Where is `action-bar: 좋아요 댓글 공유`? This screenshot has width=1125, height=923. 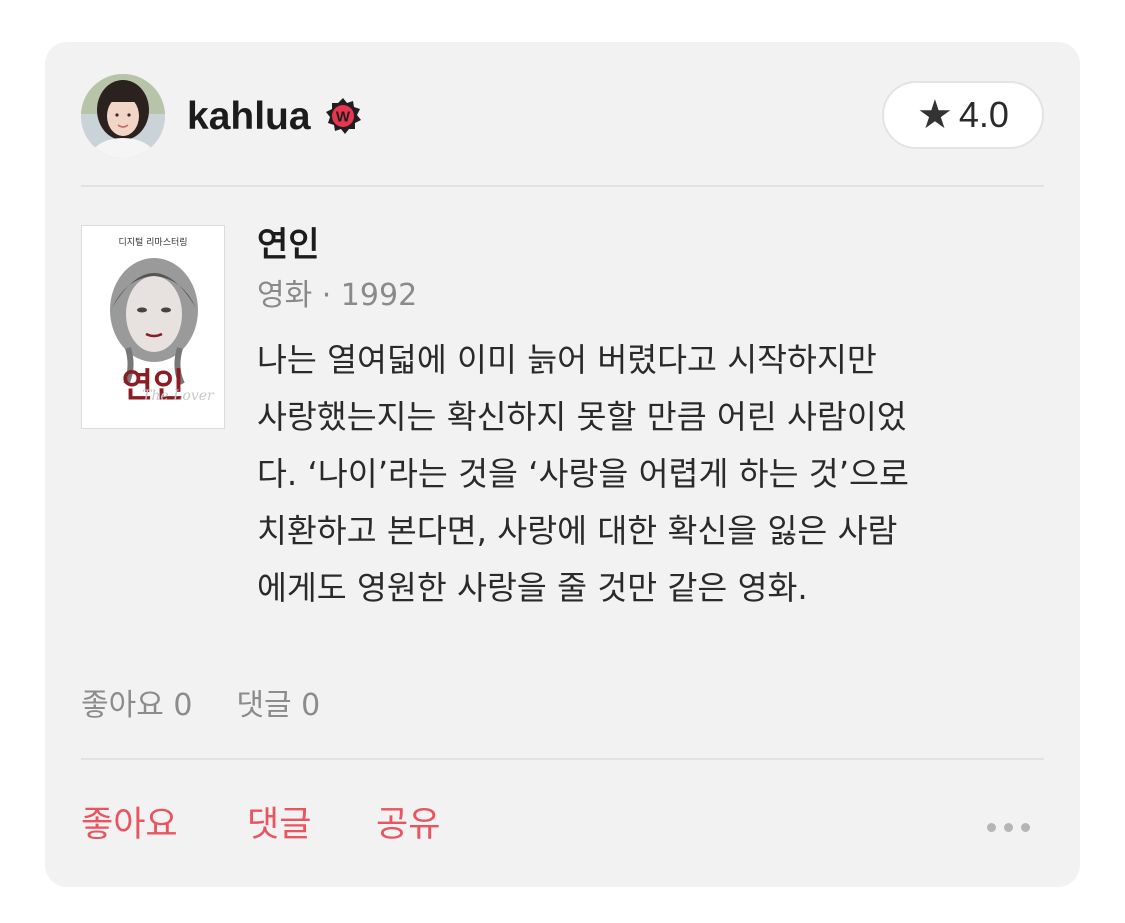
action-bar: 좋아요 댓글 공유 is located at coordinates (562, 825).